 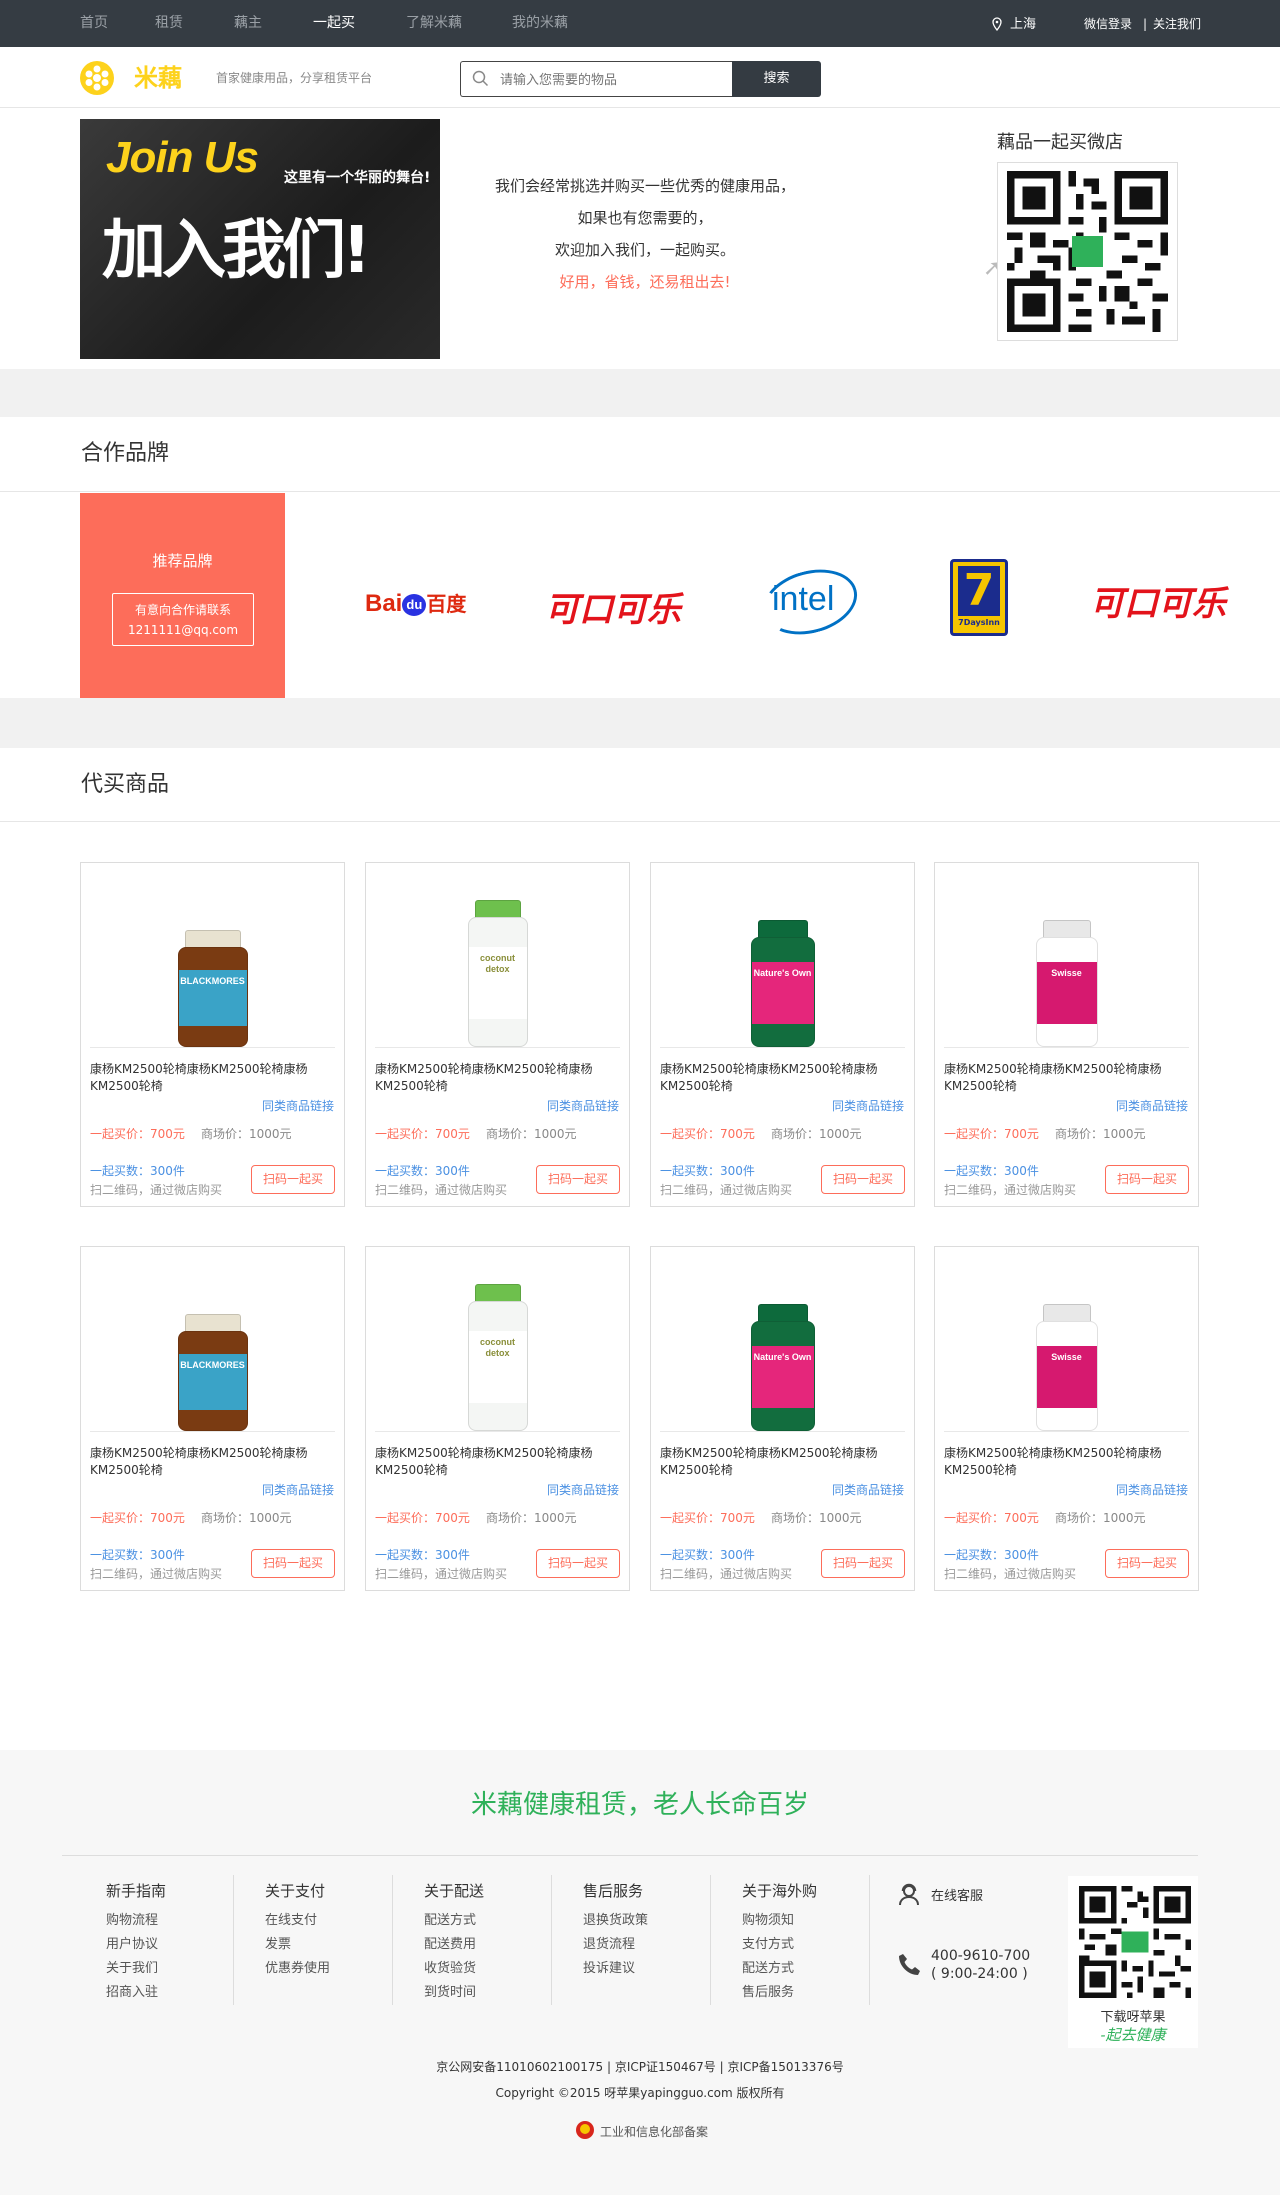 What do you see at coordinates (540, 23) in the screenshot?
I see `nav-my: 我的米藕` at bounding box center [540, 23].